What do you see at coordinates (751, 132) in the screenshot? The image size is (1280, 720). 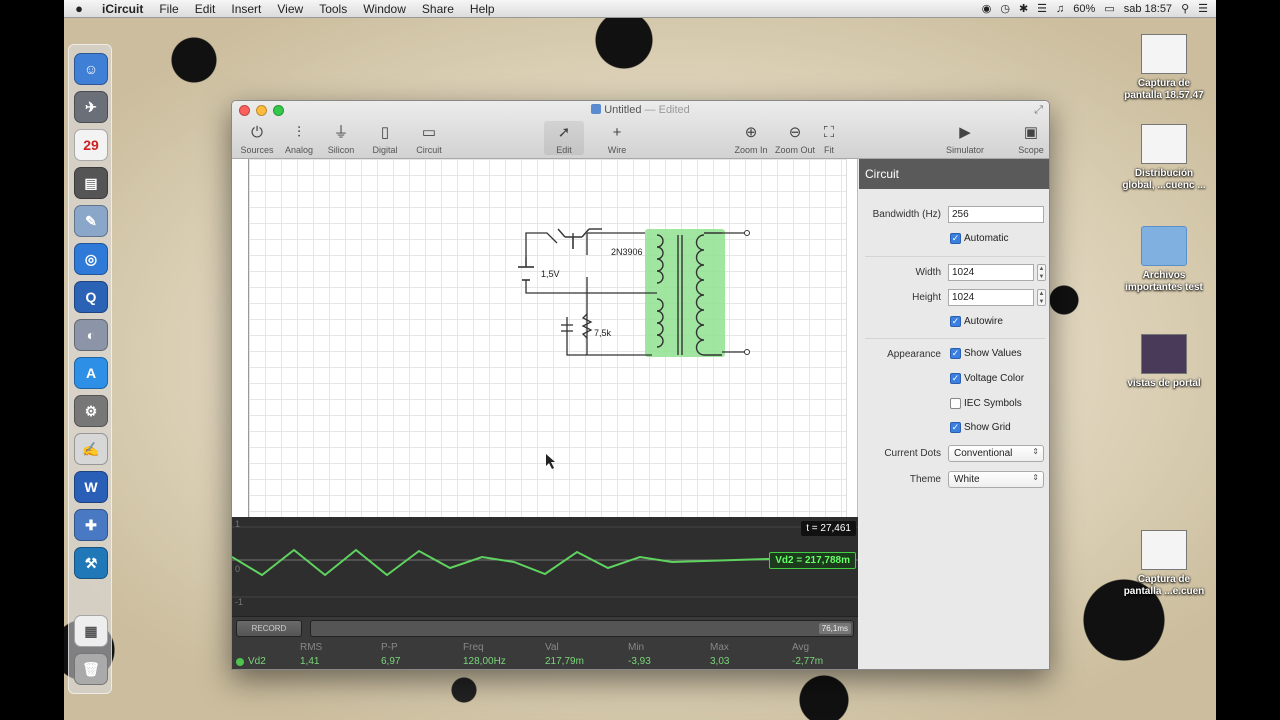 I see `zoom-in-icon: ⊕` at bounding box center [751, 132].